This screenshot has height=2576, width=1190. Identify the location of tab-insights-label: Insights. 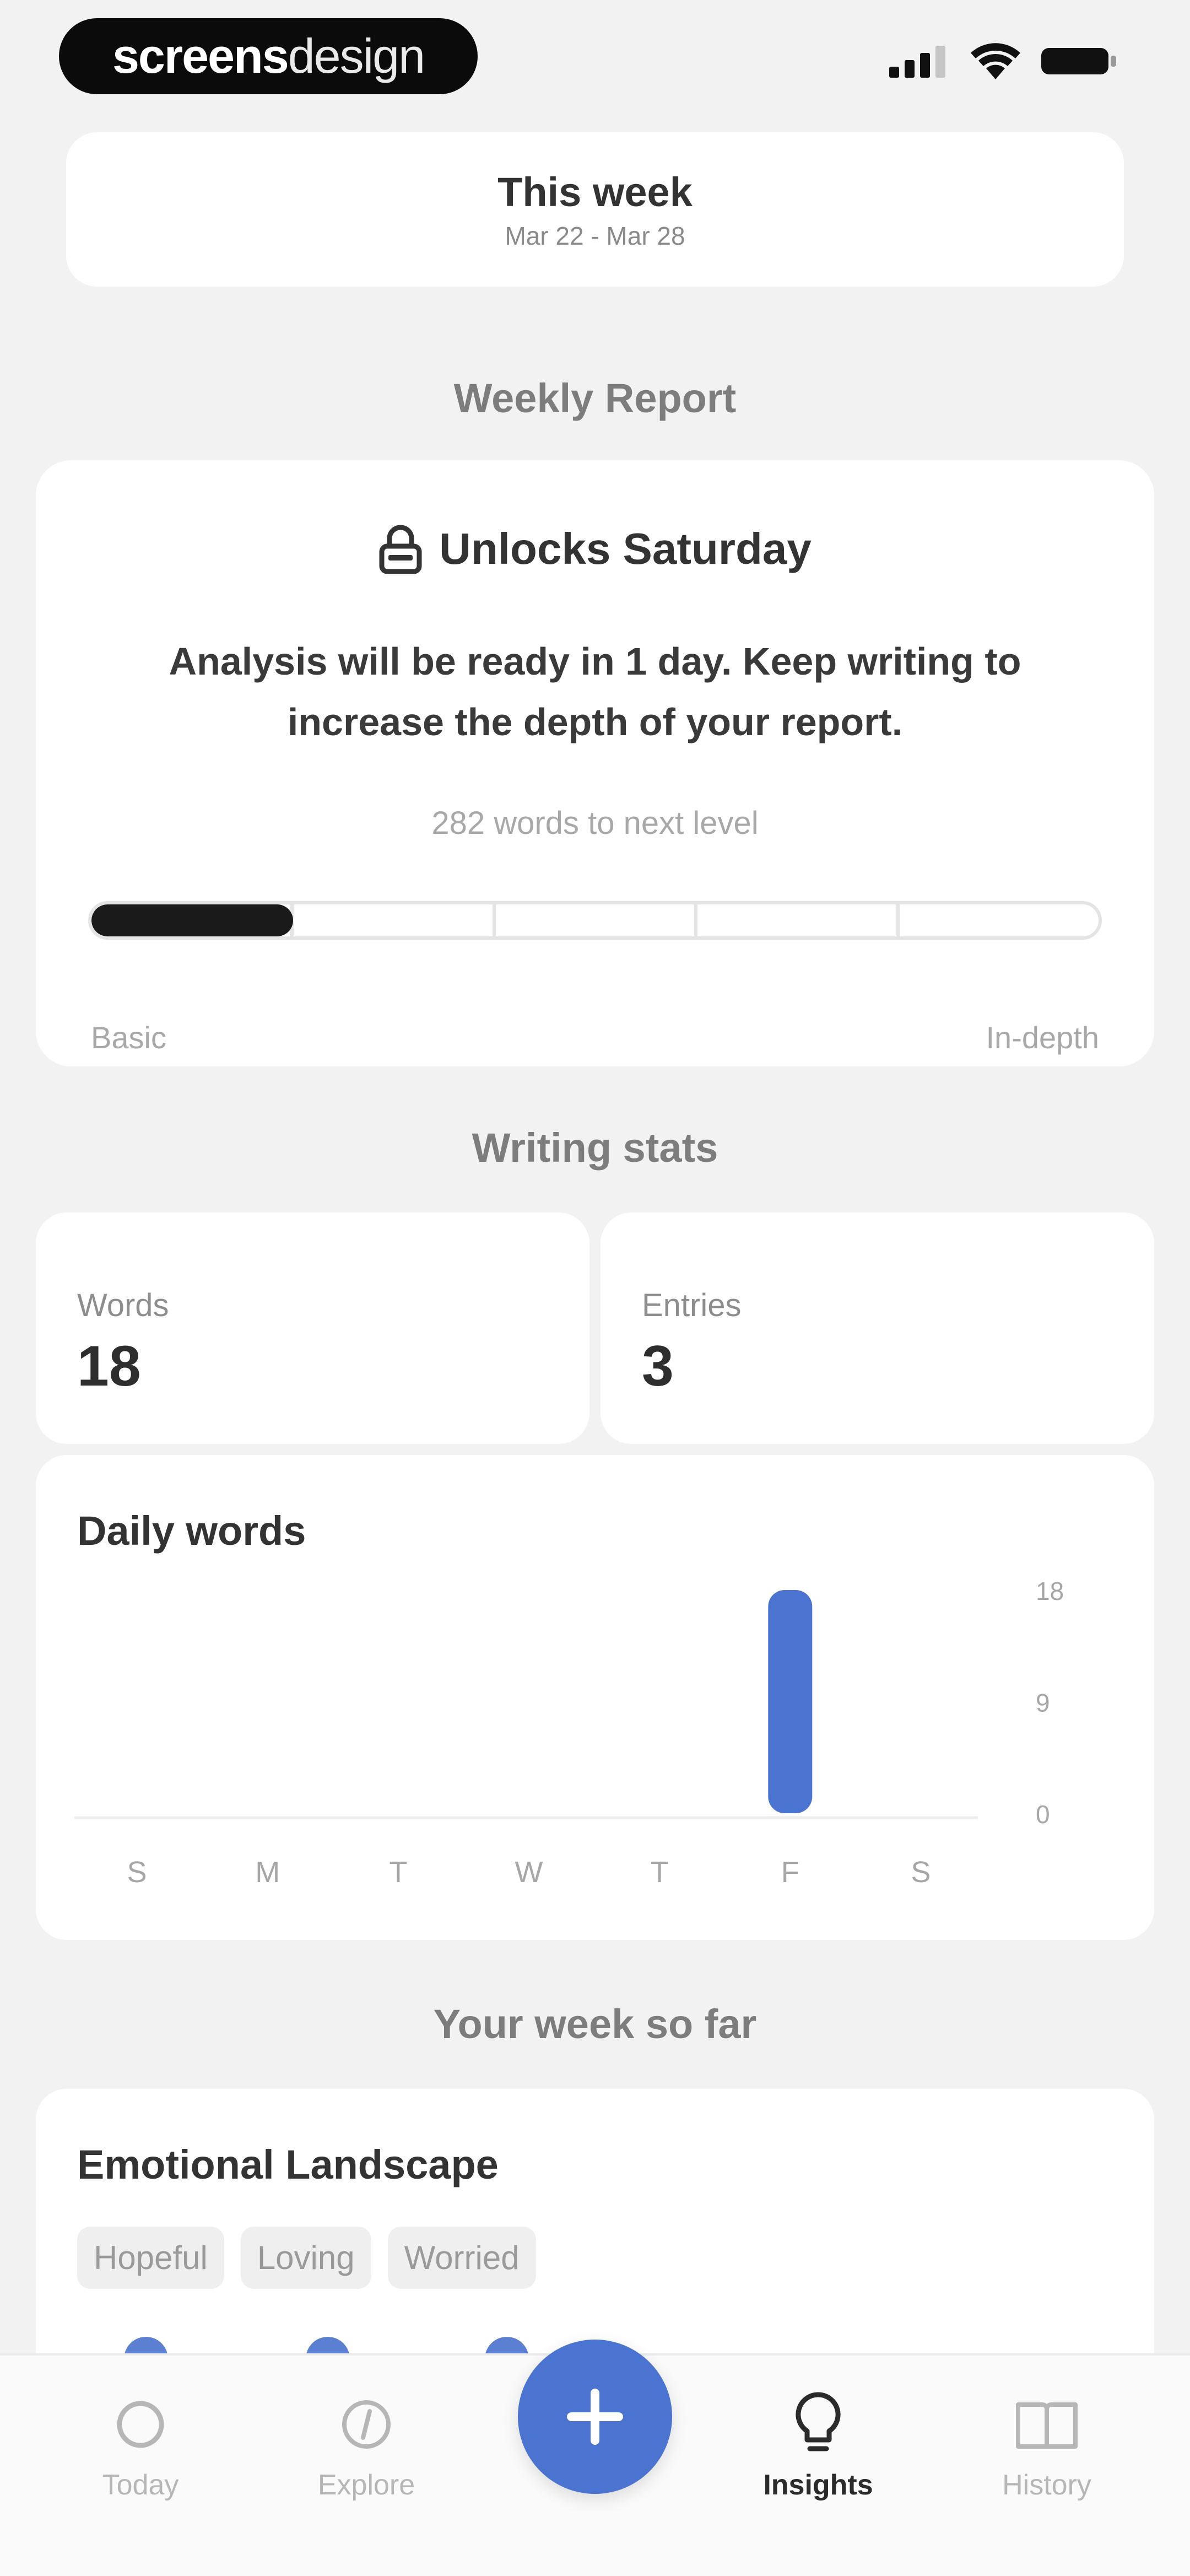
(818, 2485).